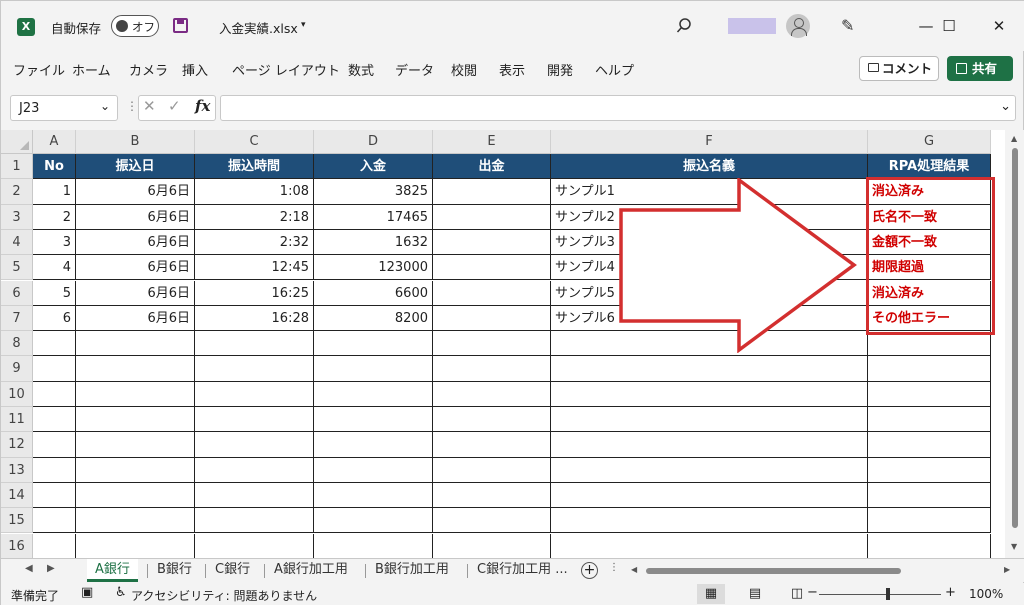 This screenshot has height=605, width=1024. Describe the element at coordinates (373, 217) in the screenshot. I see `table-cell: 17465` at that location.